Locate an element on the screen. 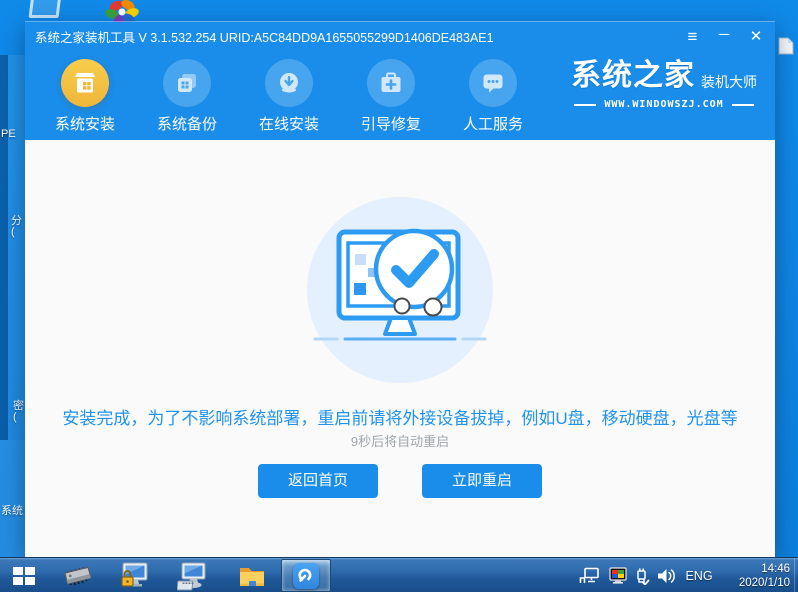 Image resolution: width=798 pixels, height=592 pixels. clock-time: 14:46 is located at coordinates (775, 569).